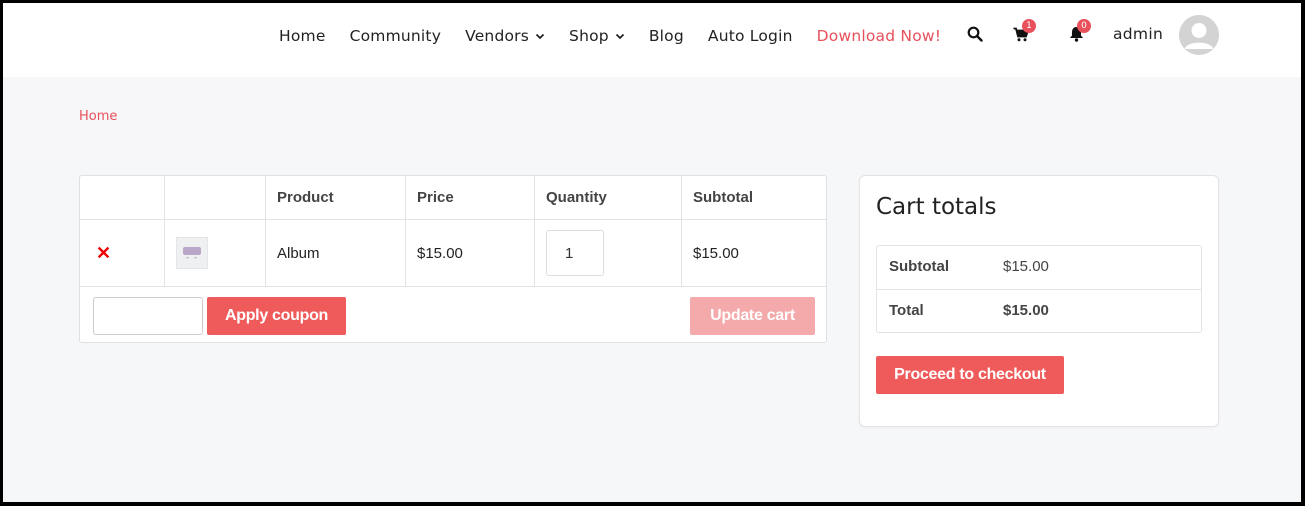 The width and height of the screenshot is (1305, 506). I want to click on nav-download-now: Download Now!, so click(879, 36).